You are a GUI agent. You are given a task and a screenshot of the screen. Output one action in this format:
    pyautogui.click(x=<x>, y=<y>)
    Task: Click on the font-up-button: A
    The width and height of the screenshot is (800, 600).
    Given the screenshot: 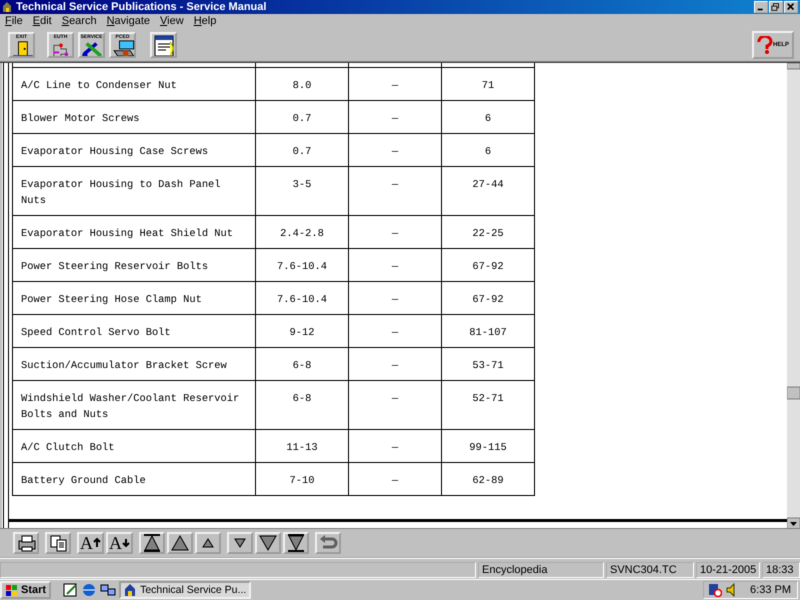 What is the action you would take?
    pyautogui.click(x=90, y=543)
    